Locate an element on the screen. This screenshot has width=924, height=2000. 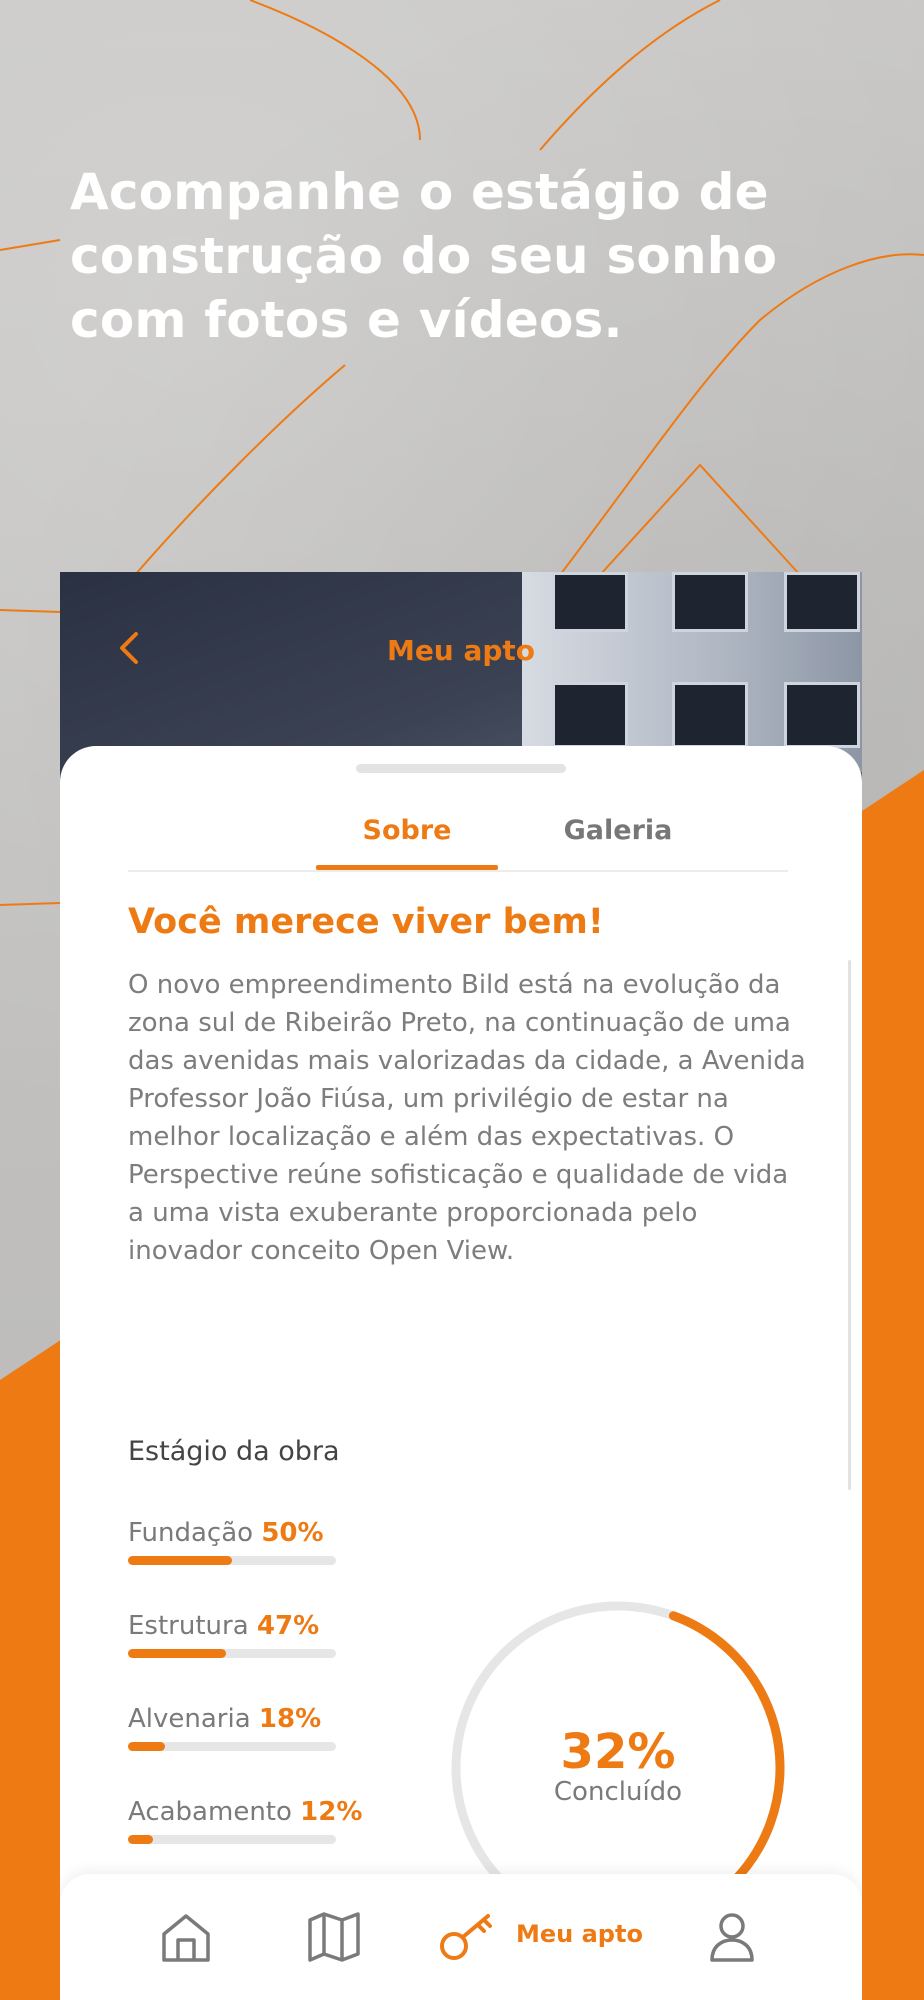
overall-caption: Concluído is located at coordinates (618, 1792).